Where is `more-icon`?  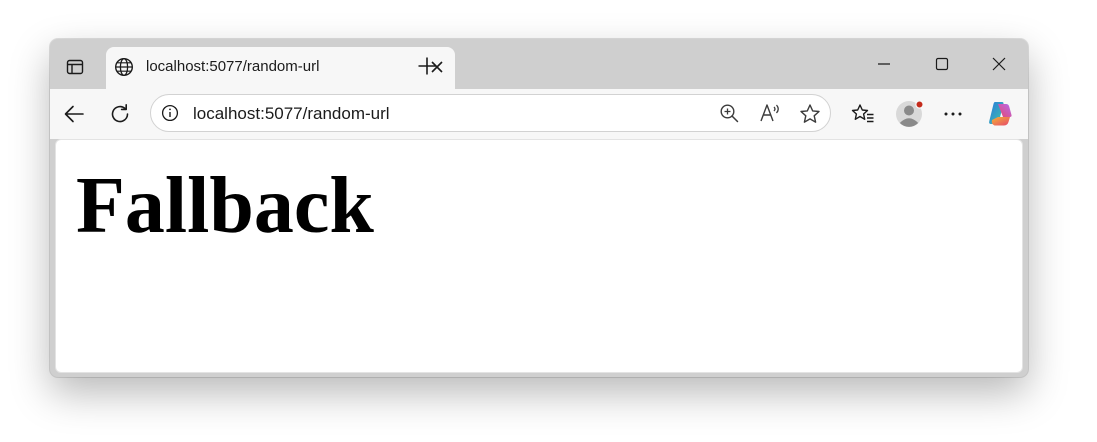 more-icon is located at coordinates (953, 114).